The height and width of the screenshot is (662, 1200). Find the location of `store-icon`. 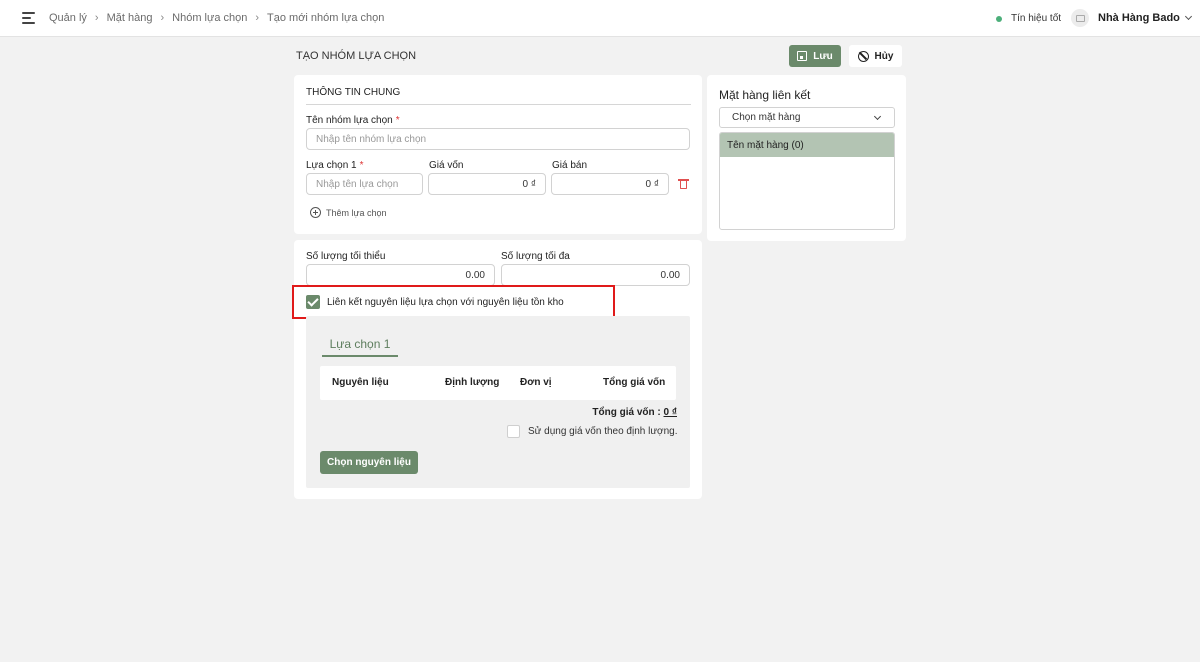

store-icon is located at coordinates (1080, 18).